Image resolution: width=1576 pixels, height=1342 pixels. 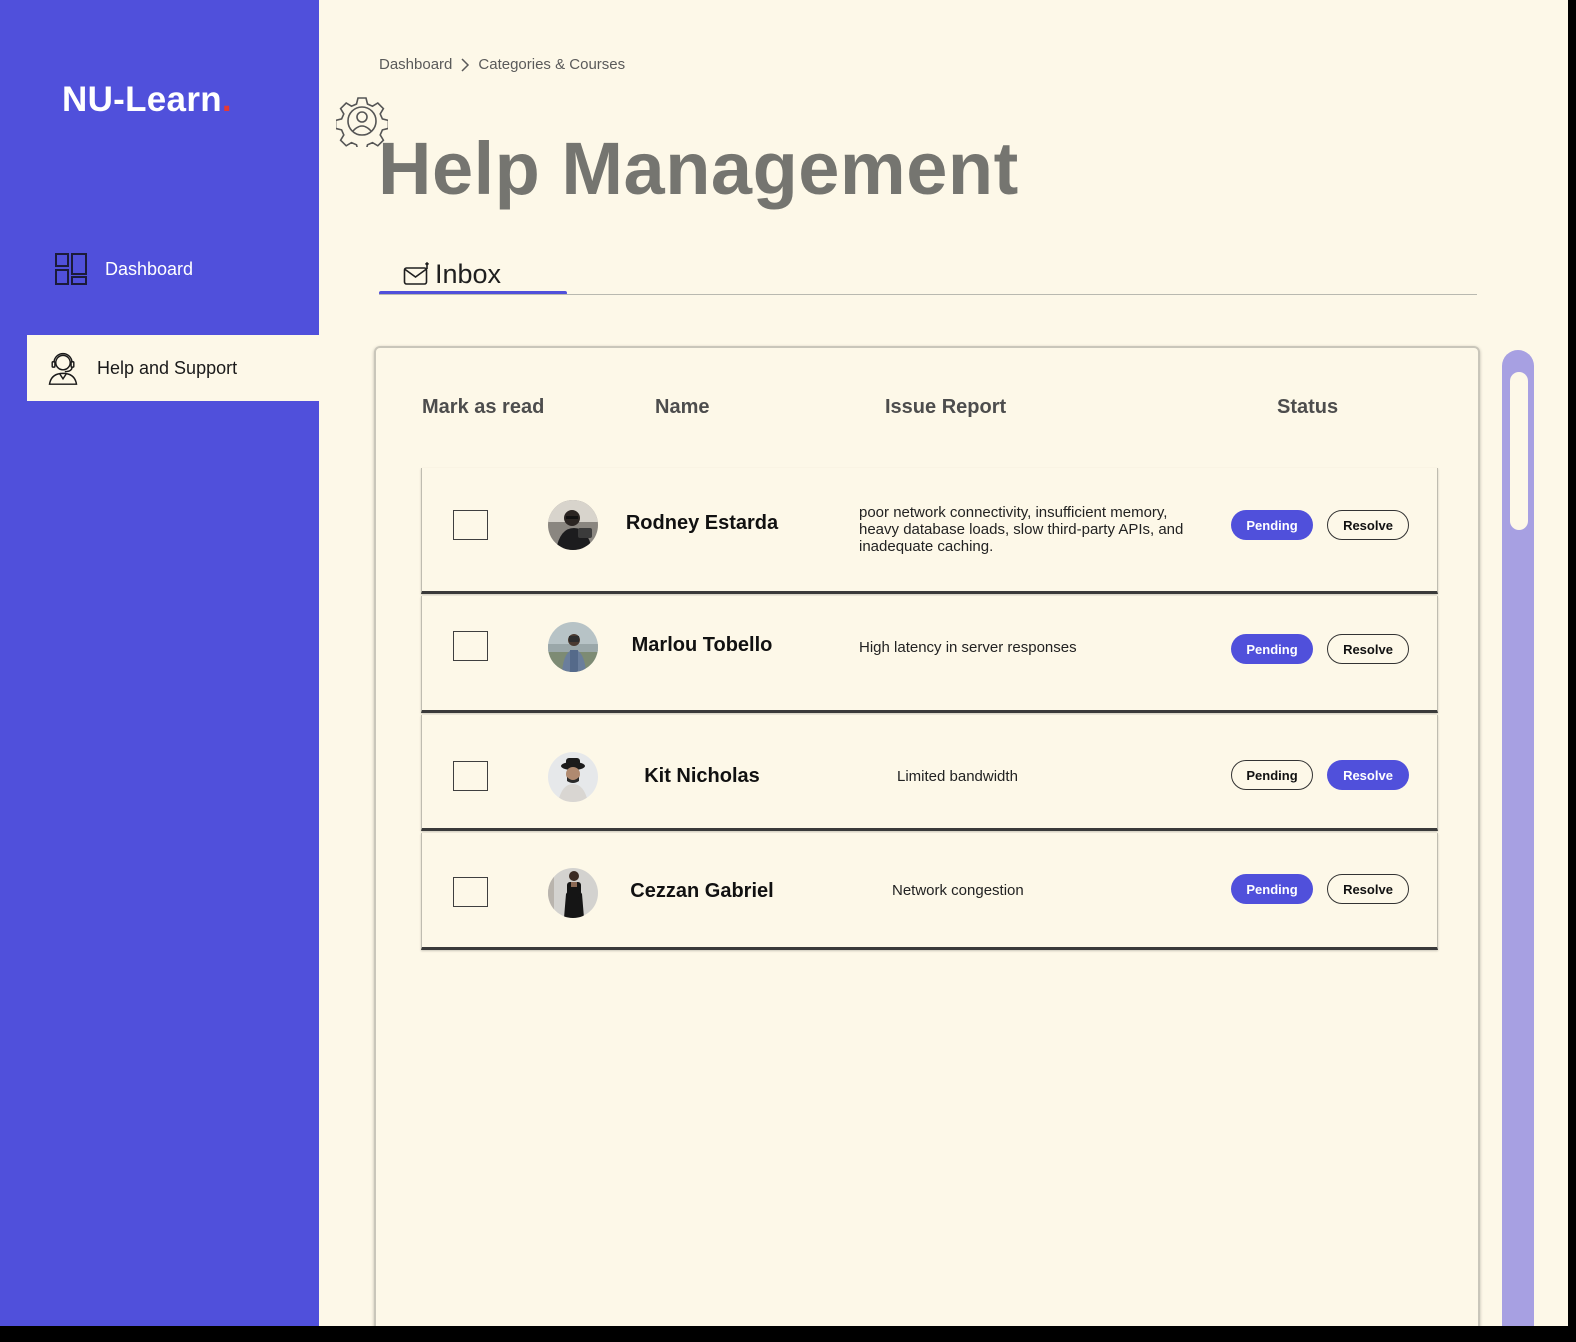 What do you see at coordinates (682, 407) in the screenshot?
I see `column-header-name: Name` at bounding box center [682, 407].